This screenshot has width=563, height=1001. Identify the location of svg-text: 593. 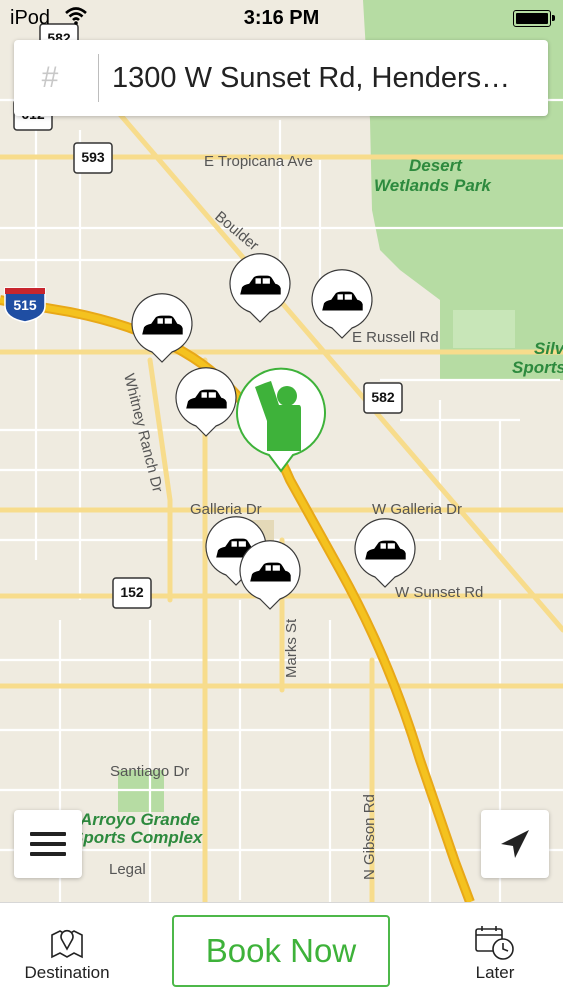
(93, 157).